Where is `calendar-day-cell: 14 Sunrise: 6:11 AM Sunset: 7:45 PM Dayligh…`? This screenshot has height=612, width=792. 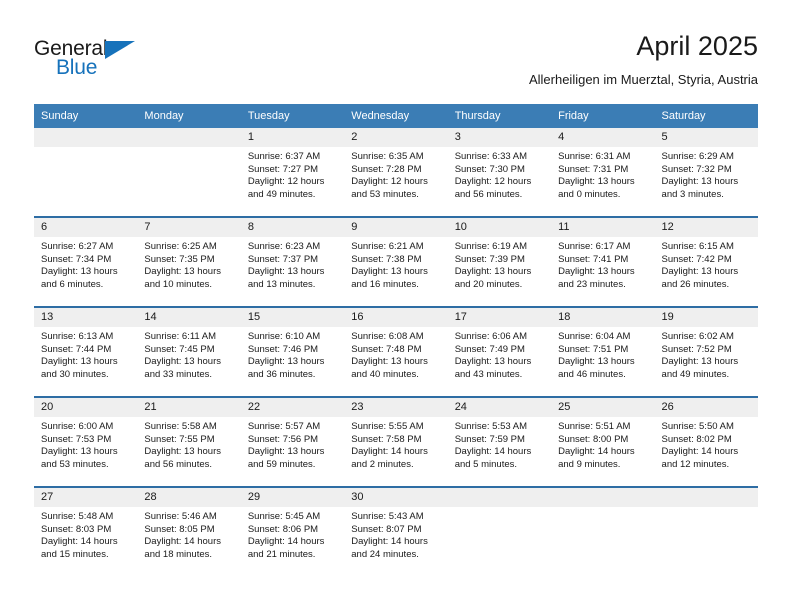
calendar-day-cell: 14 Sunrise: 6:11 AM Sunset: 7:45 PM Dayligh… is located at coordinates (189, 352).